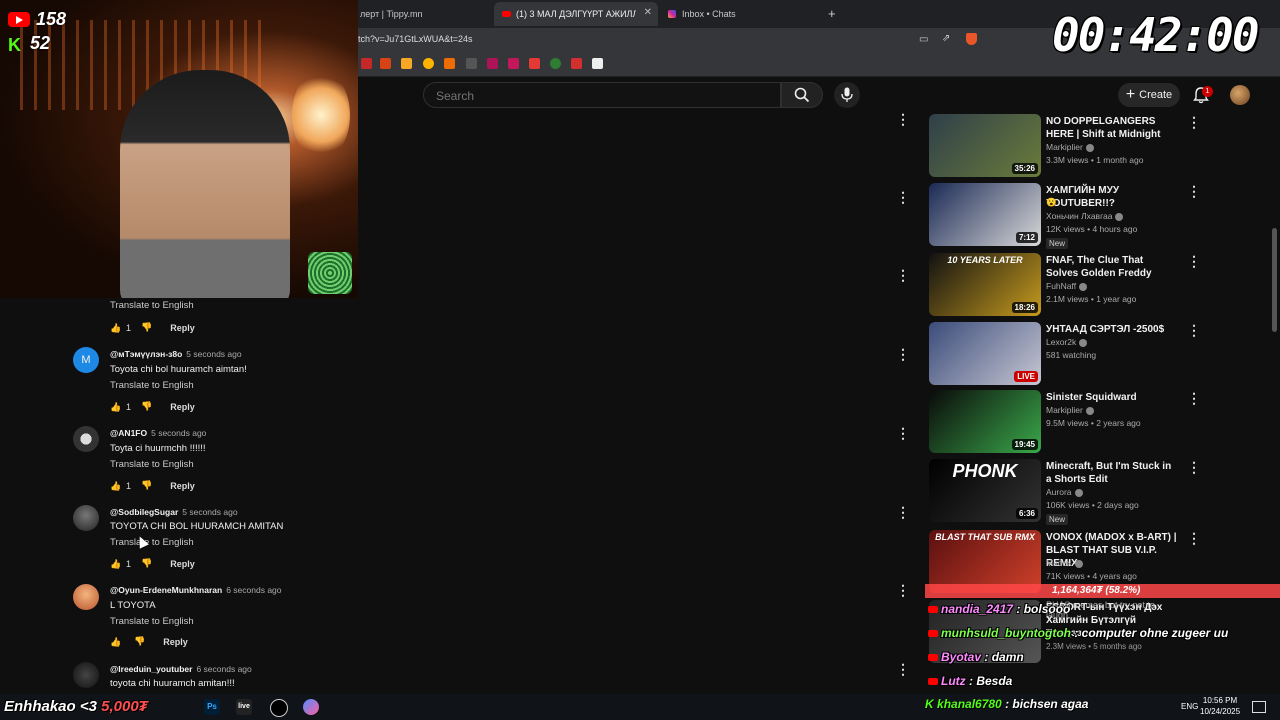 The height and width of the screenshot is (720, 1280). What do you see at coordinates (422, 14) in the screenshot?
I see `browser-tab: лерт | Tippy.mn` at bounding box center [422, 14].